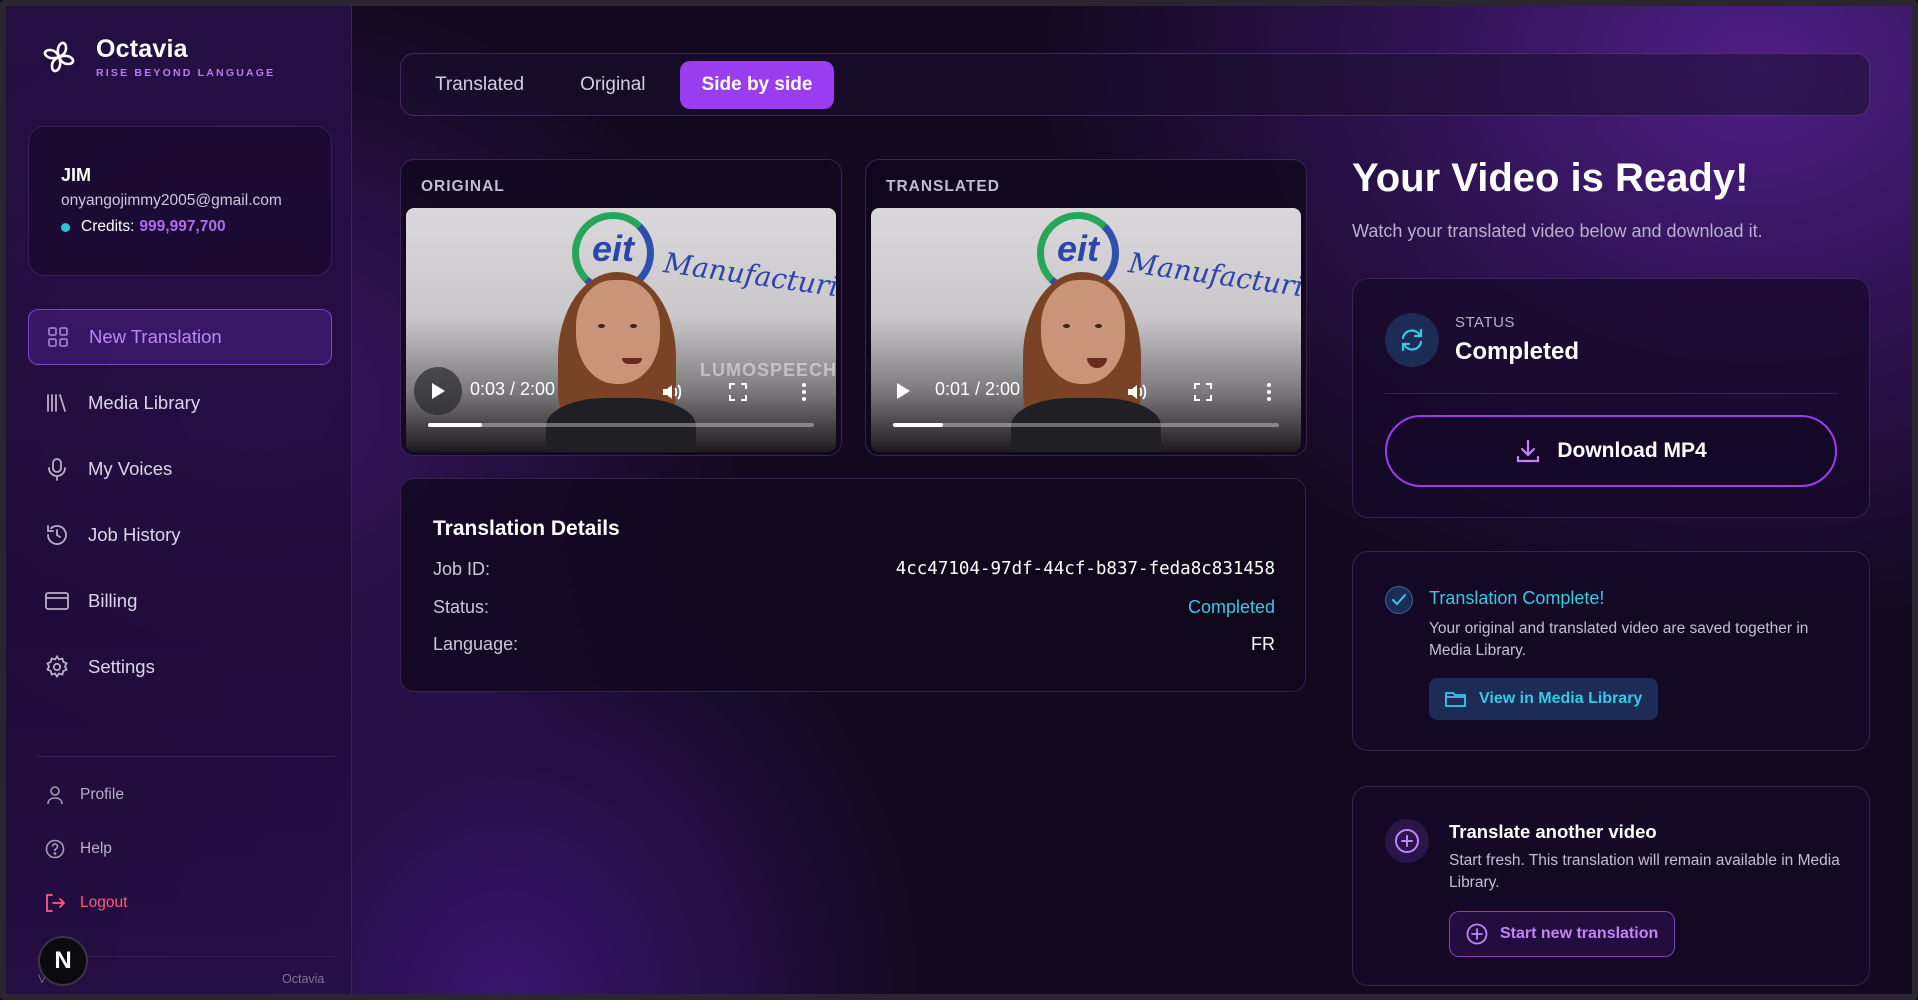  Describe the element at coordinates (462, 569) in the screenshot. I see `detail-label: Job ID:` at that location.